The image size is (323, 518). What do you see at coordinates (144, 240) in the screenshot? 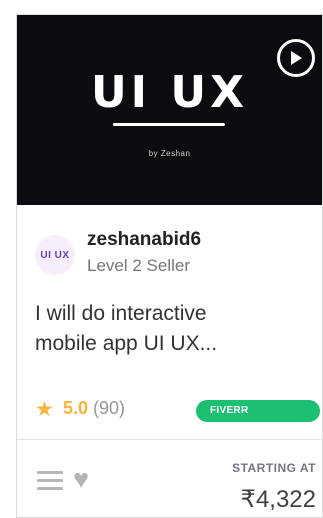
I see `seller-name: zeshanabid6` at bounding box center [144, 240].